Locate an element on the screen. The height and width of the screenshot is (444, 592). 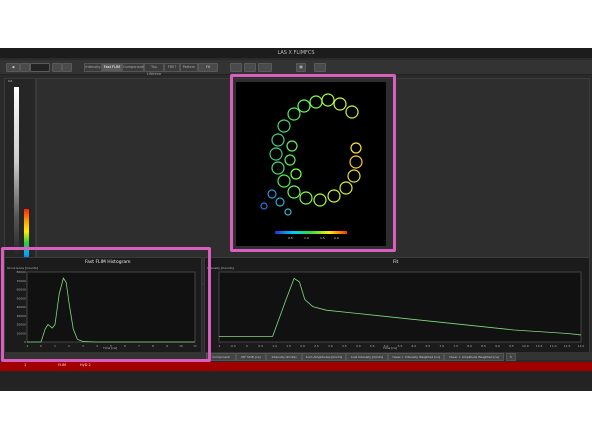
x-tick-label: 5.0 is located at coordinates (386, 346).